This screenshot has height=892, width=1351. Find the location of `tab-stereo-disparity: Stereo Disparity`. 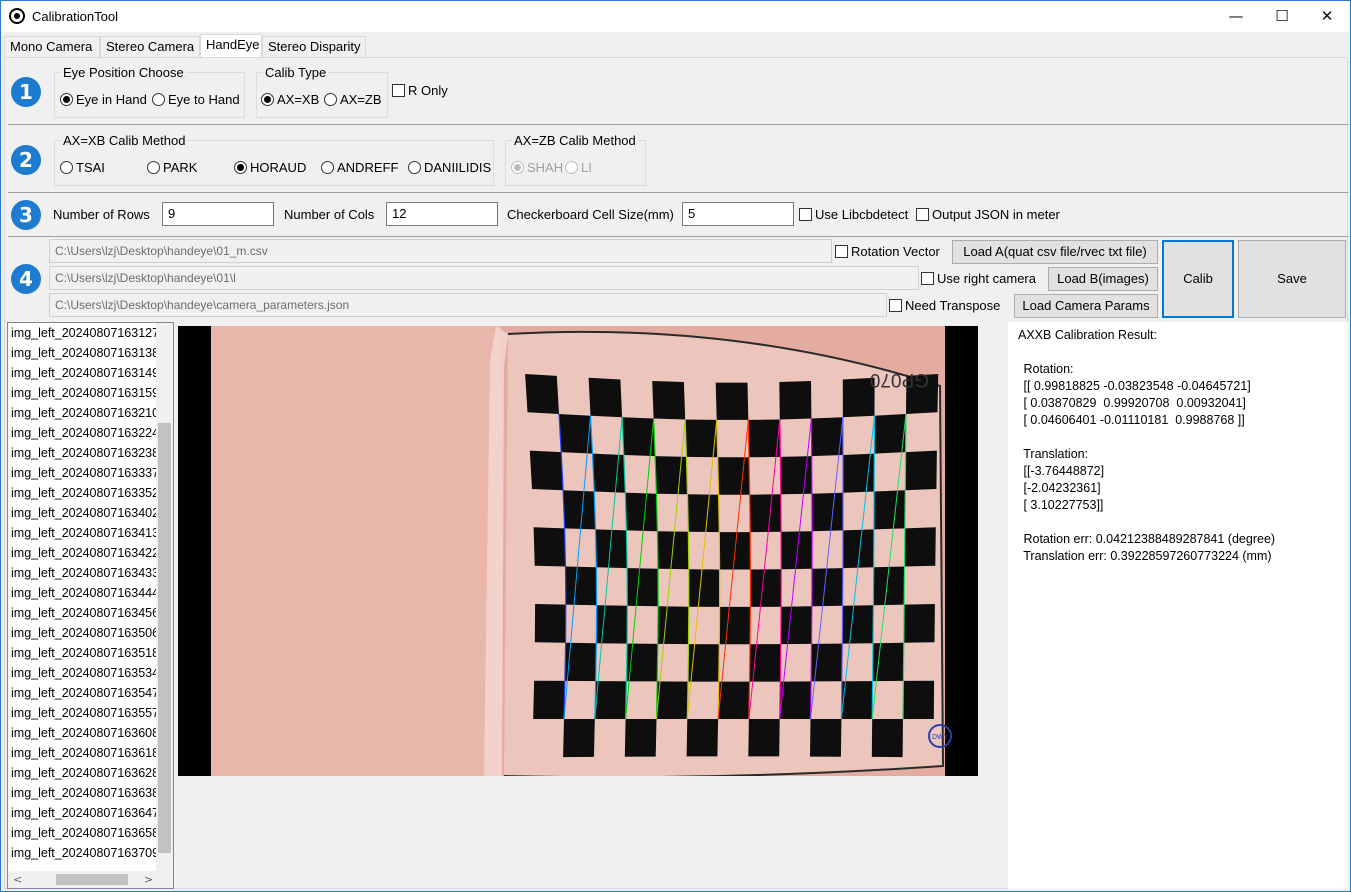

tab-stereo-disparity: Stereo Disparity is located at coordinates (314, 46).